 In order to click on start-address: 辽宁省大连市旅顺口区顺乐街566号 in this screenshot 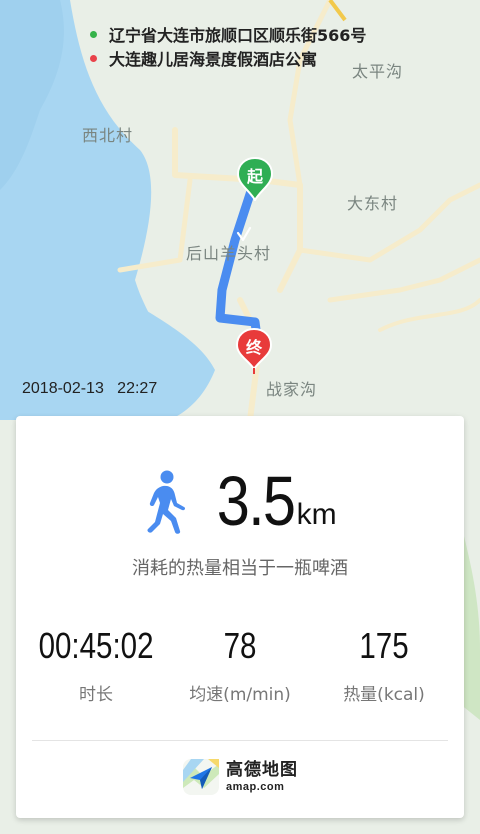, I will do `click(228, 34)`.